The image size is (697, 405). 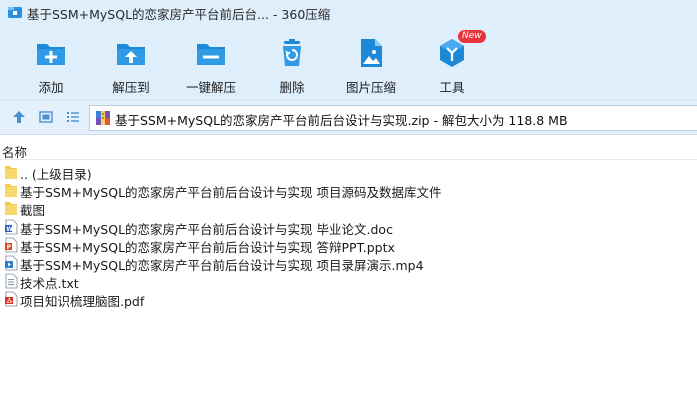 What do you see at coordinates (11, 281) in the screenshot?
I see `text-file-icon` at bounding box center [11, 281].